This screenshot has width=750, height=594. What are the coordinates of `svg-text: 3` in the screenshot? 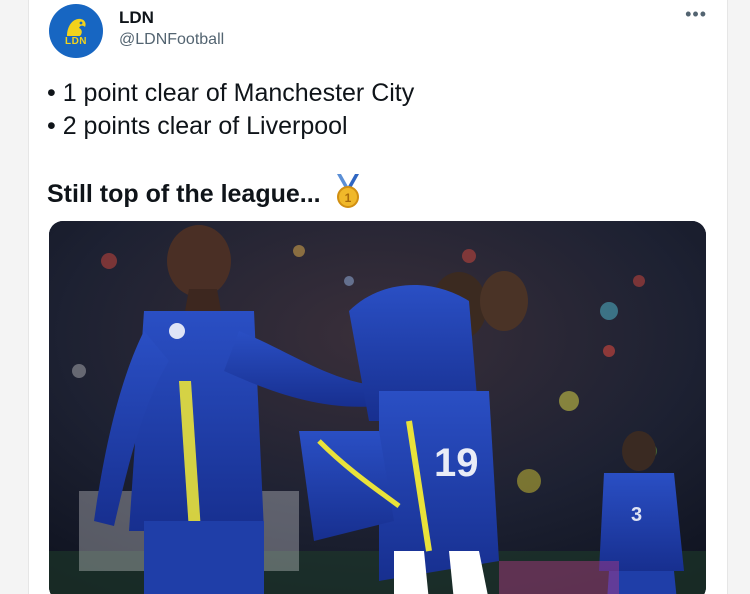 It's located at (636, 515).